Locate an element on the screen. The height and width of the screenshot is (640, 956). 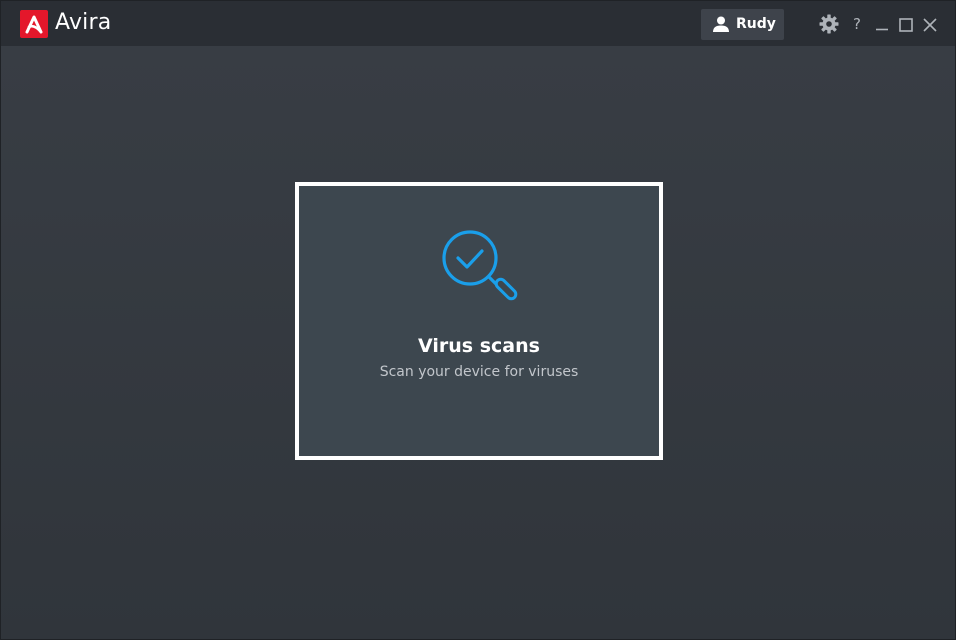
user-icon is located at coordinates (721, 26).